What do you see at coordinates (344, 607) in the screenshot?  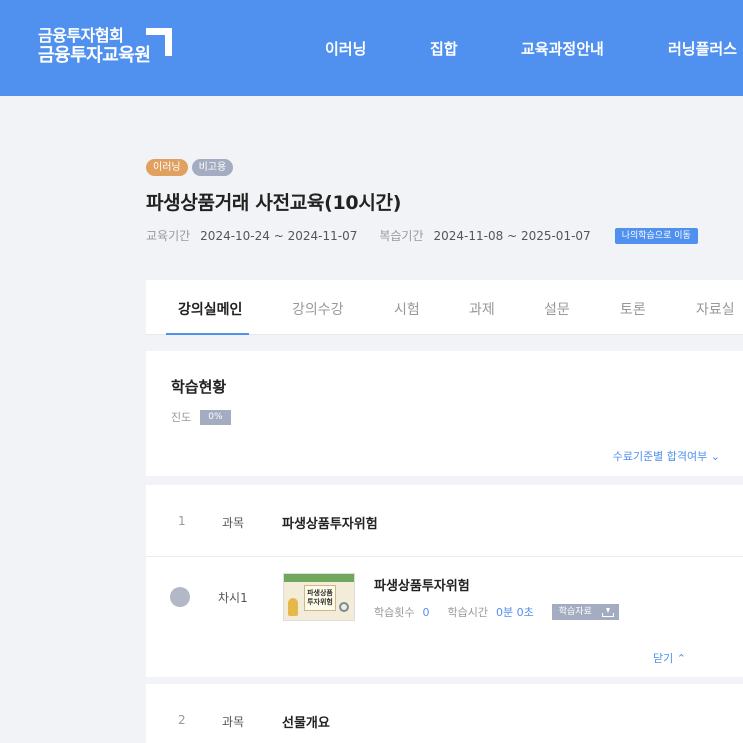 I see `thumbnail-magnifier-icon` at bounding box center [344, 607].